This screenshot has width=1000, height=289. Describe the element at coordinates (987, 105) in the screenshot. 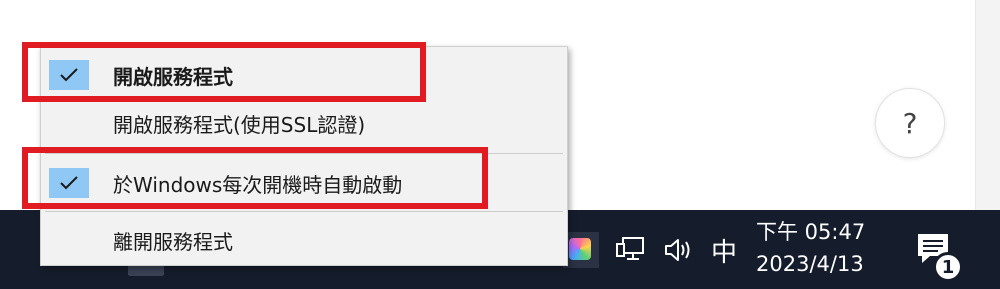

I see `page-scrollbar` at that location.